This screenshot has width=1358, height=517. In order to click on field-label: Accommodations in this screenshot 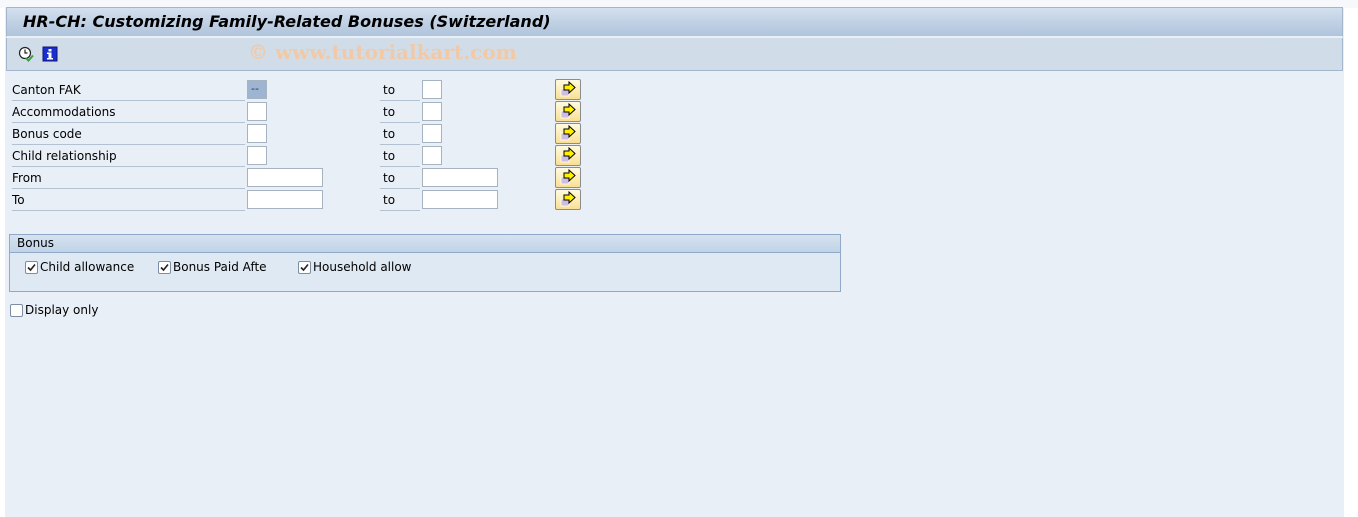, I will do `click(128, 112)`.